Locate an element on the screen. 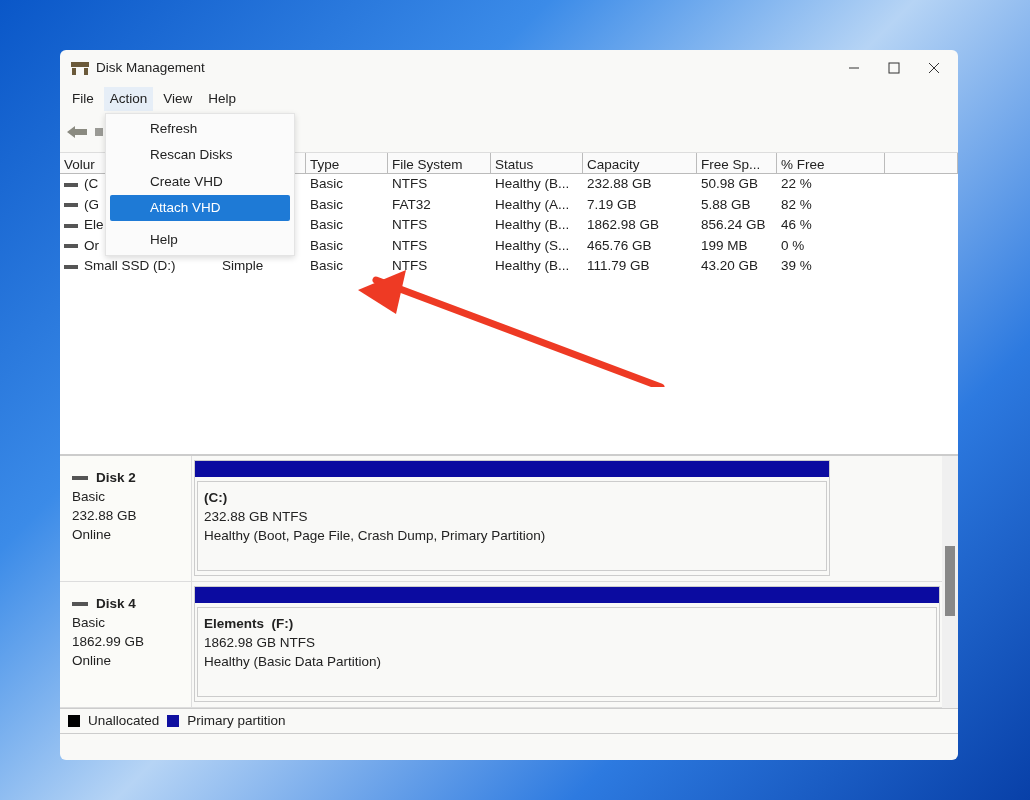  partition-size: 232.88 GB NTFS is located at coordinates (256, 517).